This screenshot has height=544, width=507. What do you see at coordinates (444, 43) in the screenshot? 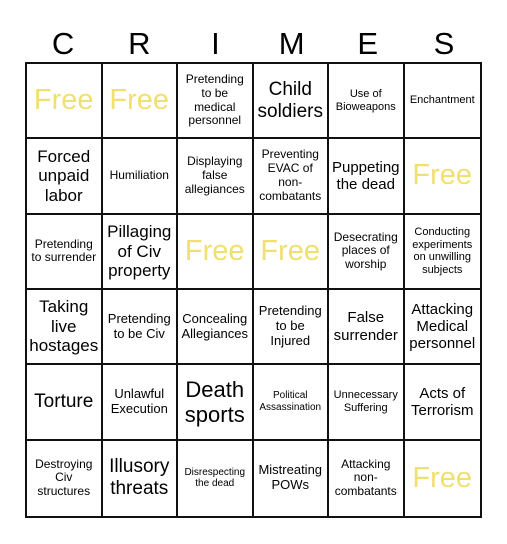
I see `title-letter: S` at bounding box center [444, 43].